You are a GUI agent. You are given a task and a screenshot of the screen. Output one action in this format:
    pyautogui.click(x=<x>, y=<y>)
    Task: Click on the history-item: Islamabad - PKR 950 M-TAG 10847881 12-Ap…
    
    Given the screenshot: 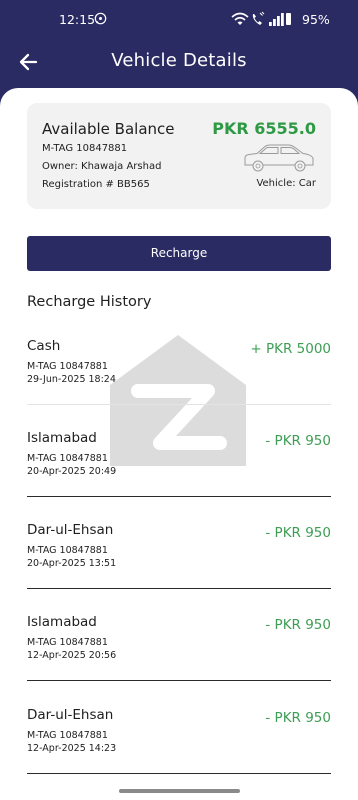 What is the action you would take?
    pyautogui.click(x=179, y=649)
    